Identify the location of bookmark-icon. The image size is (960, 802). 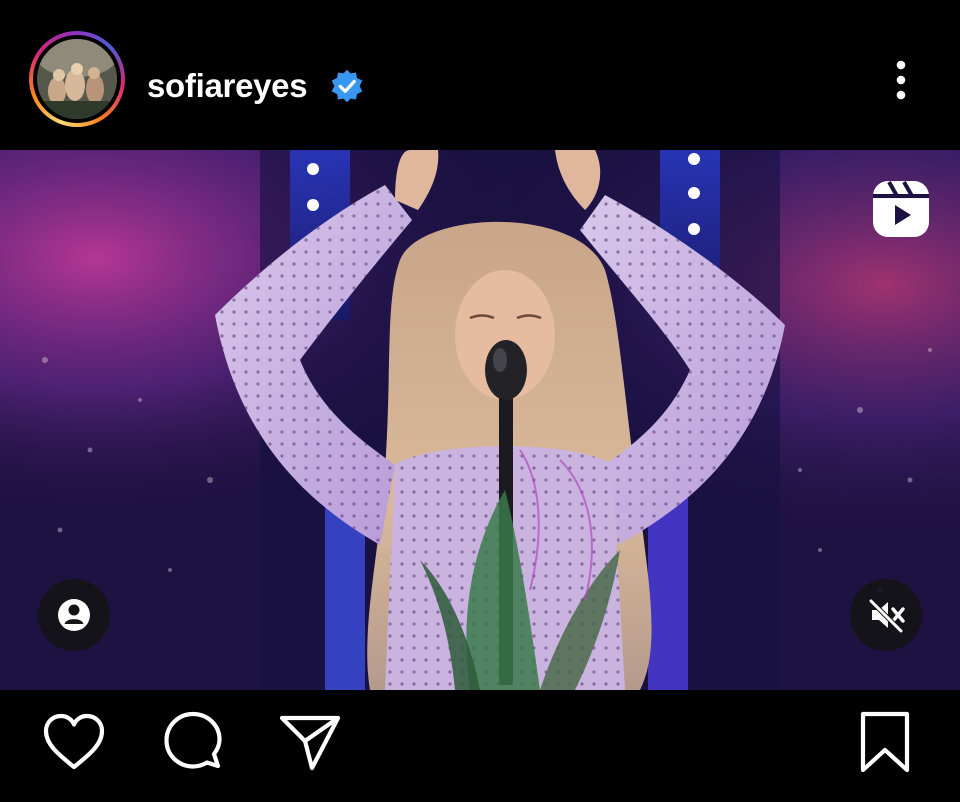
(885, 742).